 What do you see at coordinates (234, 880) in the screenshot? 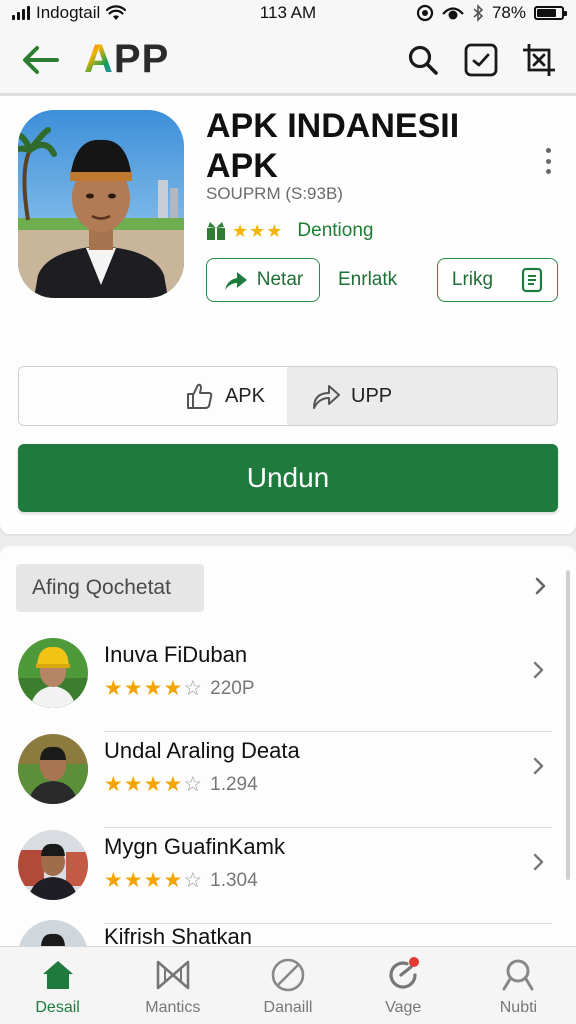
I see `item-count: 1.304` at bounding box center [234, 880].